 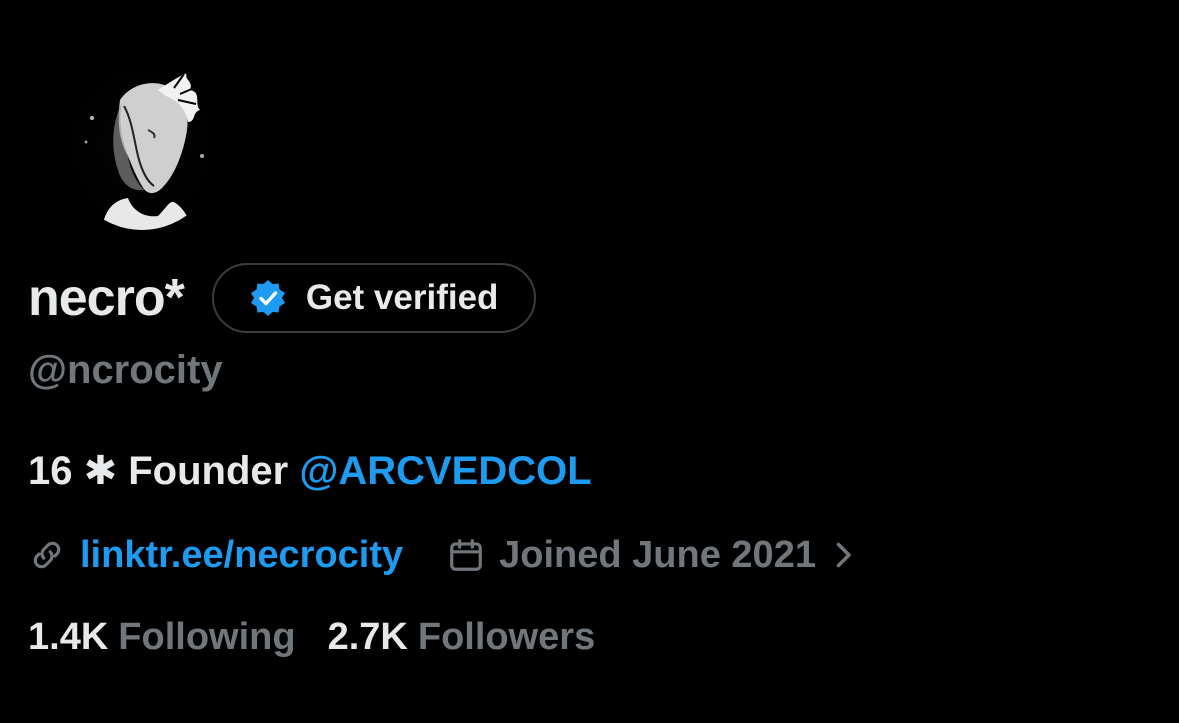 What do you see at coordinates (445, 471) in the screenshot?
I see `bio-mention-link: @ARCVEDCOL` at bounding box center [445, 471].